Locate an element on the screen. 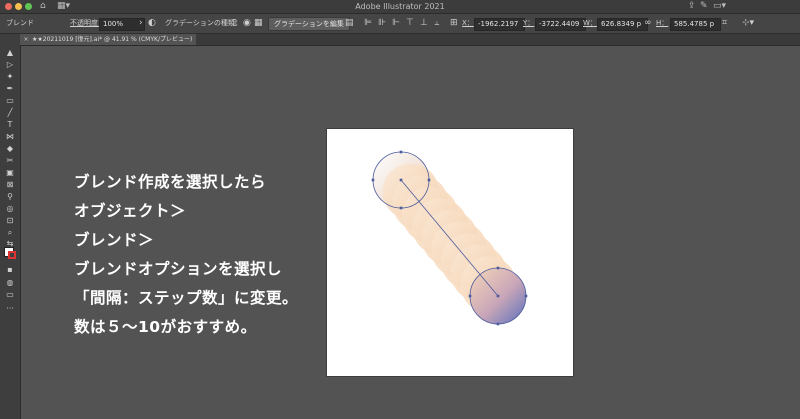 The height and width of the screenshot is (419, 800). height-field: 585.4785 p is located at coordinates (695, 24).